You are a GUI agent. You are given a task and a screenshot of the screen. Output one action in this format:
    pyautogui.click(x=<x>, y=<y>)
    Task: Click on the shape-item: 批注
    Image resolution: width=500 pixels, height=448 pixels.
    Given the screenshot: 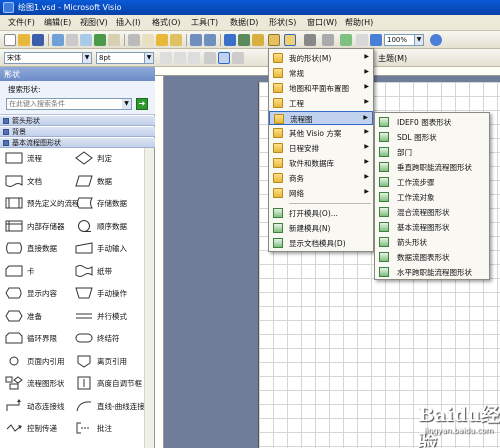 What is the action you would take?
    pyautogui.click(x=108, y=428)
    